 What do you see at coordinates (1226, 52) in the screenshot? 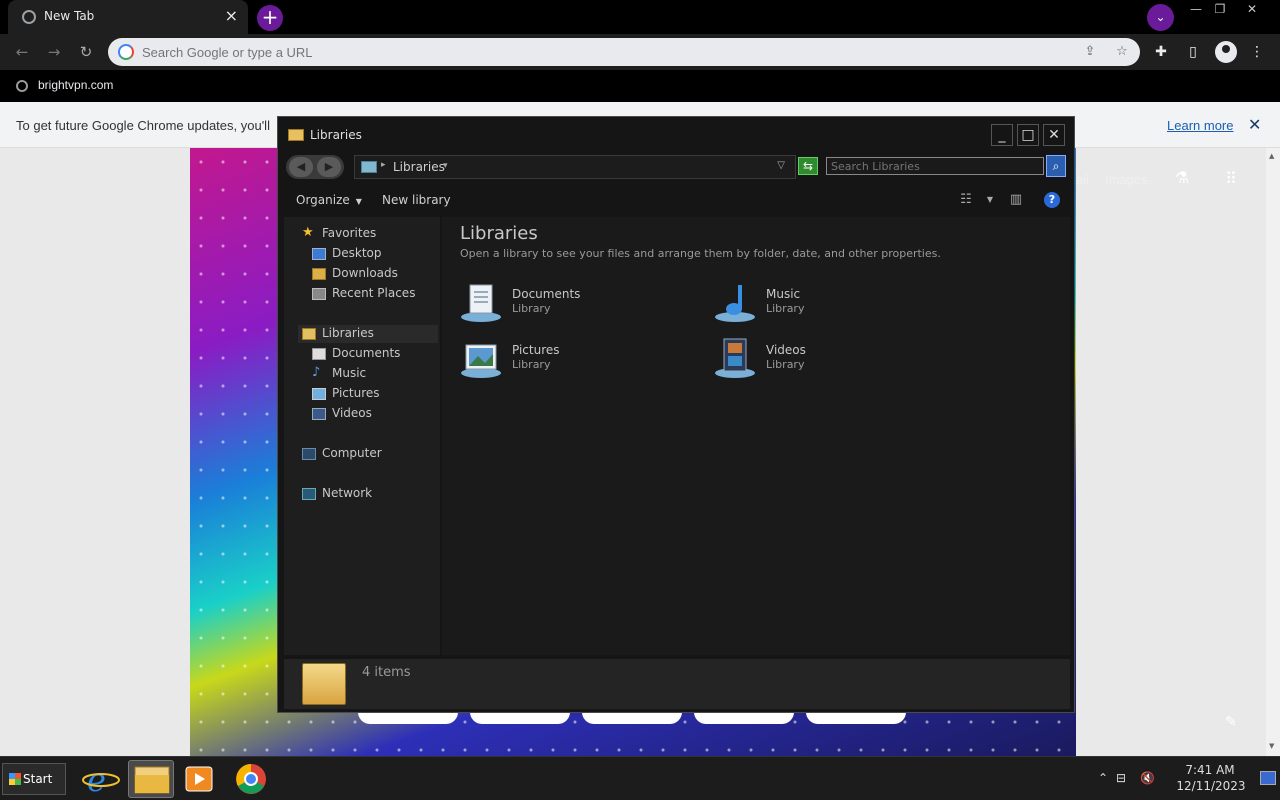
I see `profile-avatar` at bounding box center [1226, 52].